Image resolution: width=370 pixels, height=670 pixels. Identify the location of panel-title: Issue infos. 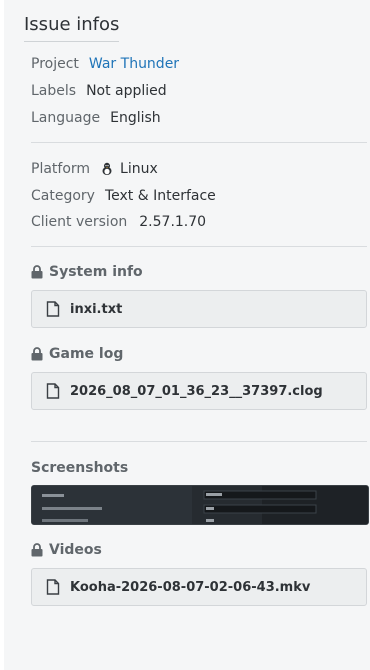
(72, 28).